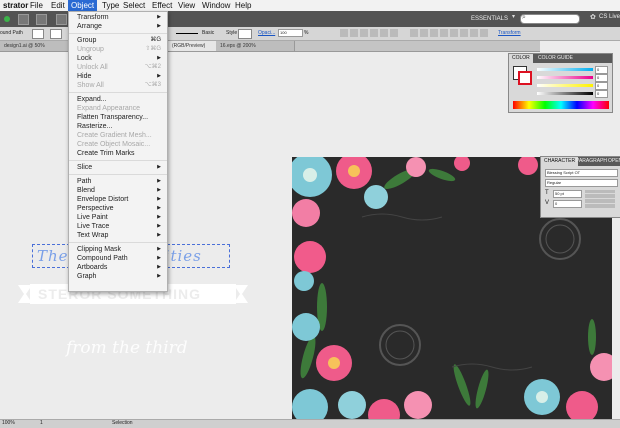  I want to click on brush-definition: Basic, so click(208, 33).